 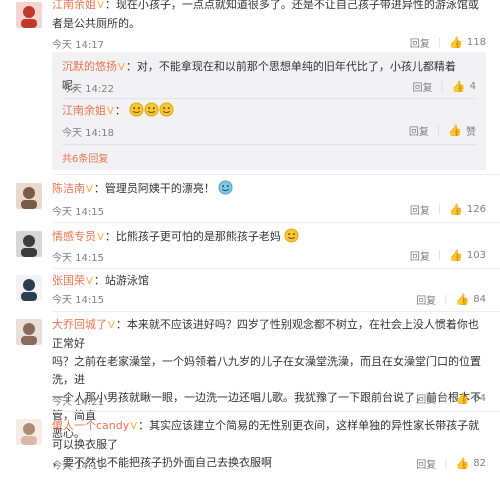 What do you see at coordinates (68, 280) in the screenshot?
I see `comment-author: 张国荣` at bounding box center [68, 280].